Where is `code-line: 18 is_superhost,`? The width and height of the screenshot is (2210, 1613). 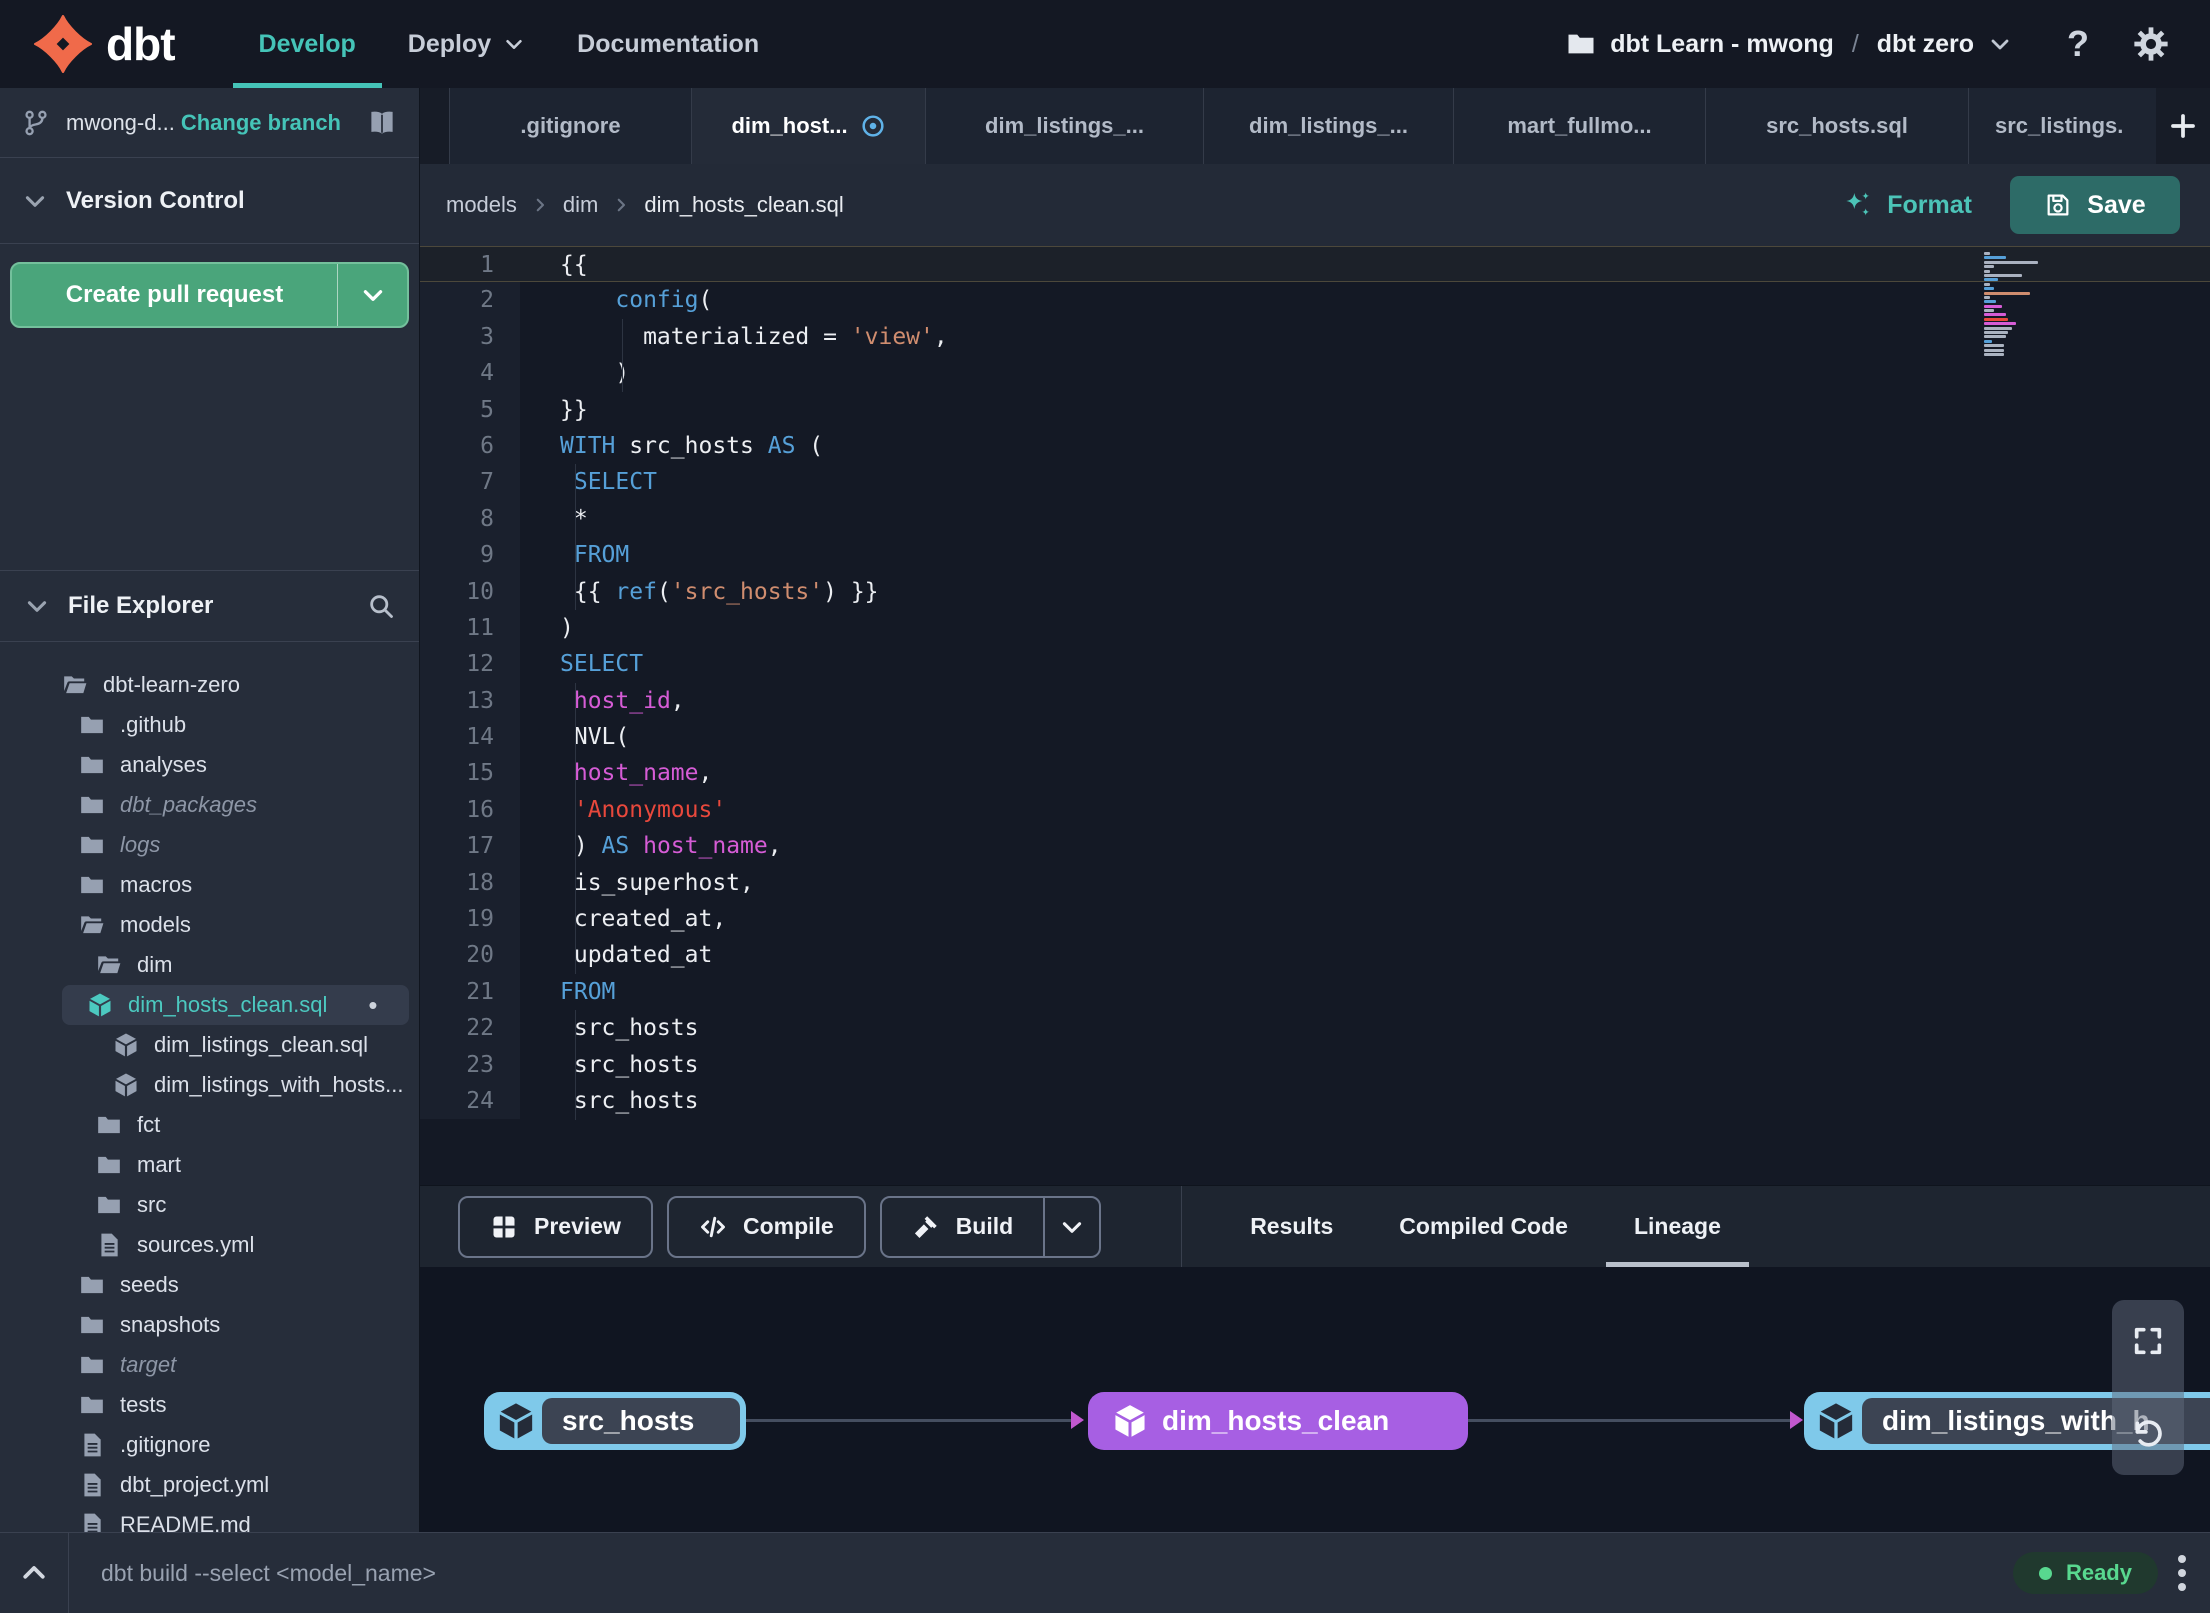
code-line: 18 is_superhost, is located at coordinates (1315, 883).